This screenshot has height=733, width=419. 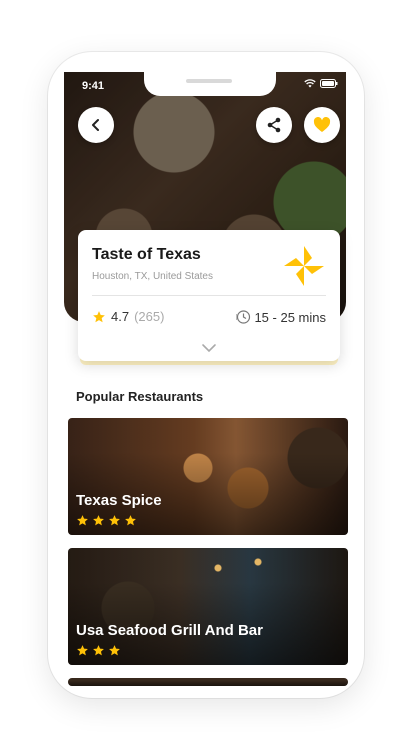 What do you see at coordinates (329, 83) in the screenshot?
I see `battery-icon` at bounding box center [329, 83].